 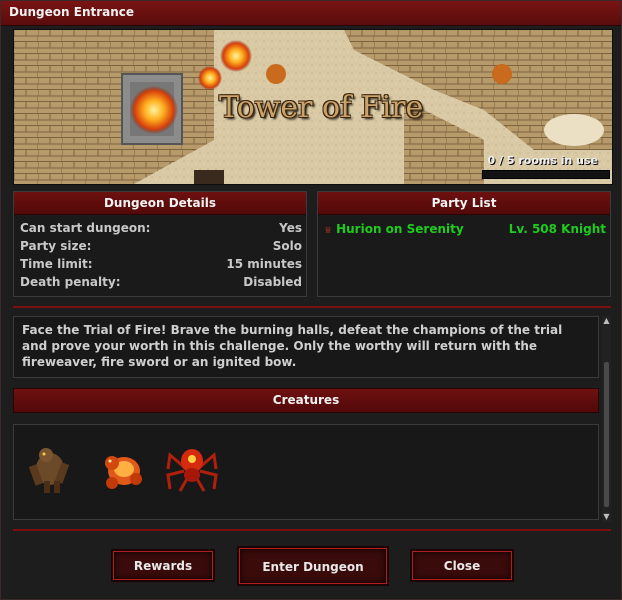 What do you see at coordinates (546, 174) in the screenshot?
I see `rooms-in-use-bar` at bounding box center [546, 174].